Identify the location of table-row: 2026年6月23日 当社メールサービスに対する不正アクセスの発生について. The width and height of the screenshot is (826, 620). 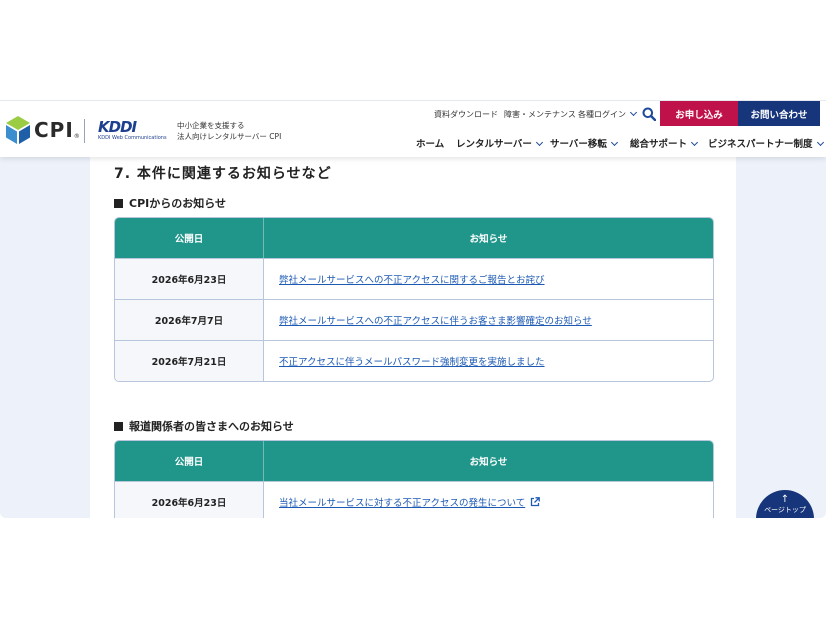
(414, 499).